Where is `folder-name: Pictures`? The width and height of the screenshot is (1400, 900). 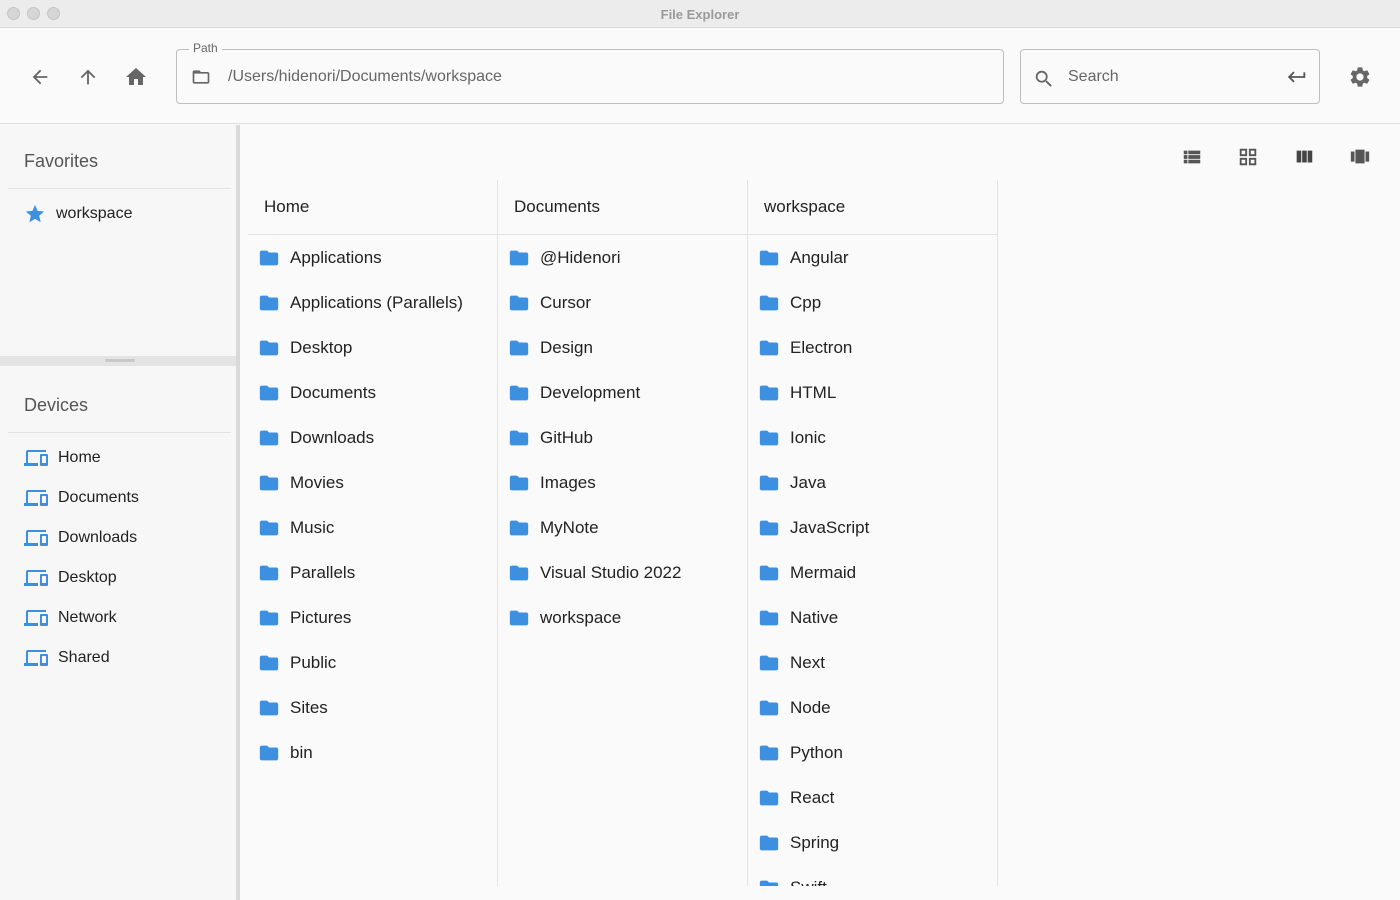
folder-name: Pictures is located at coordinates (321, 617).